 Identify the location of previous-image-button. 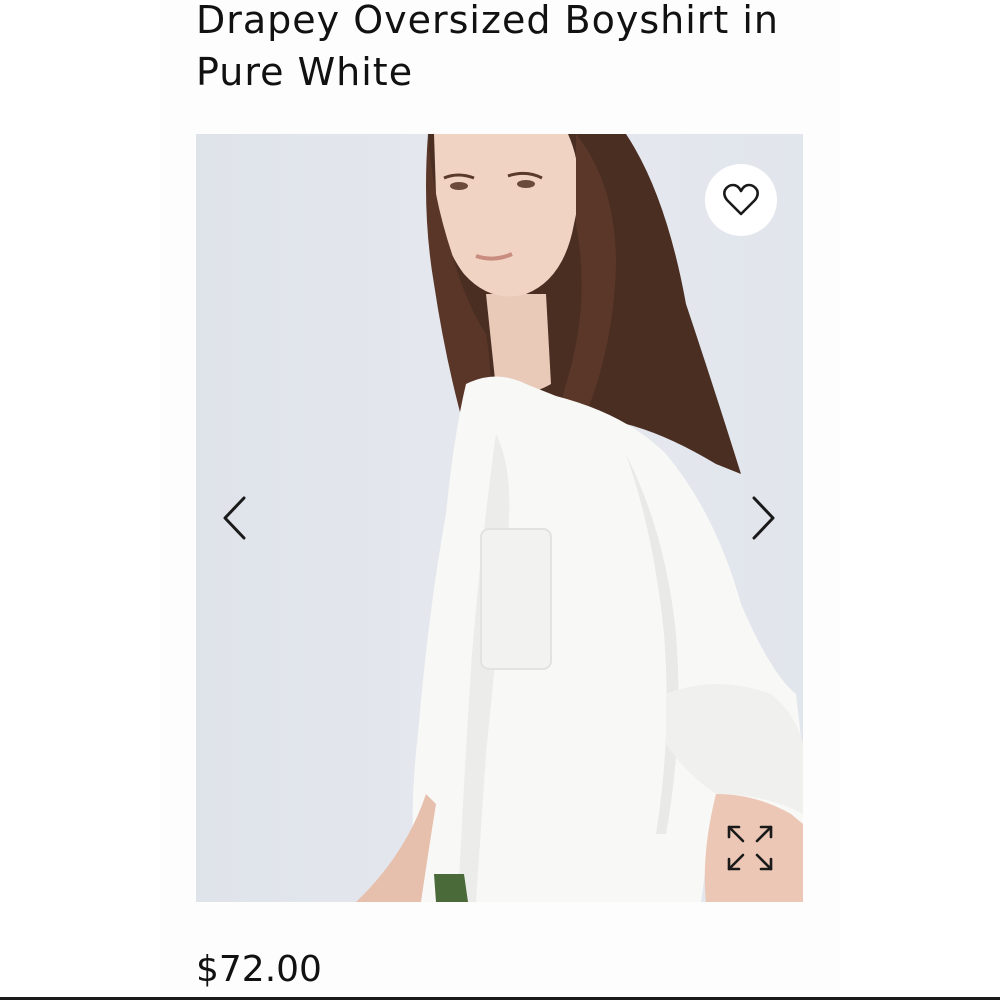
(234, 518).